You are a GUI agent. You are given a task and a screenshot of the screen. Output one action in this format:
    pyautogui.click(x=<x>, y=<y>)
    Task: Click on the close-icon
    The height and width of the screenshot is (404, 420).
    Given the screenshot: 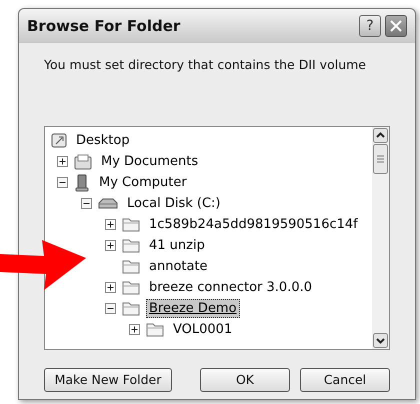 What is the action you would take?
    pyautogui.click(x=396, y=26)
    